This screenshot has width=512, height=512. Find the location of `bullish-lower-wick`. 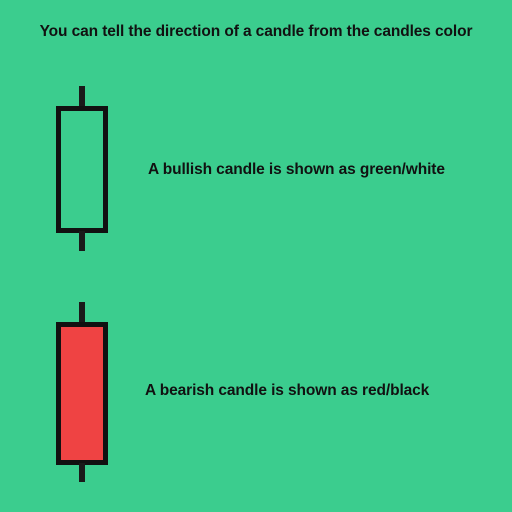

bullish-lower-wick is located at coordinates (82, 241).